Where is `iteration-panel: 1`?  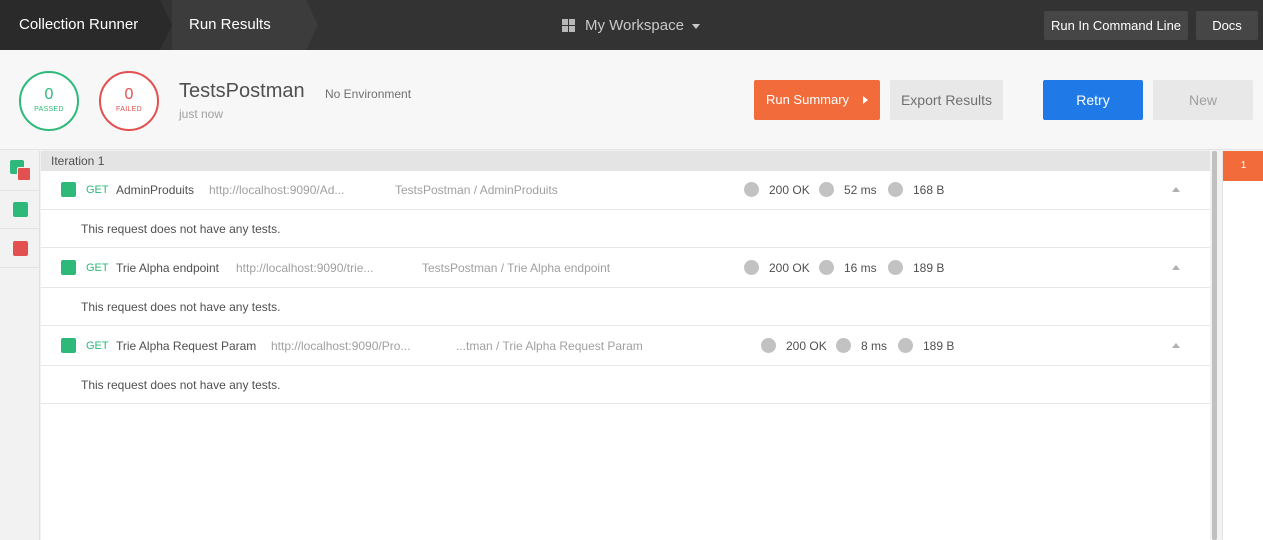 iteration-panel: 1 is located at coordinates (1242, 345).